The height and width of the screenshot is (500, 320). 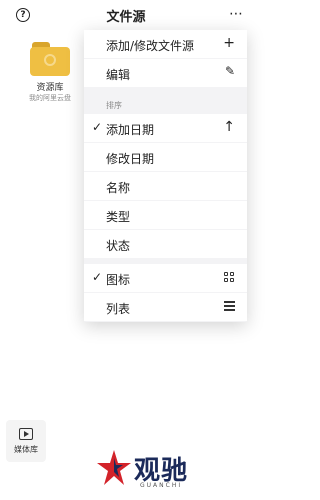 I want to click on menu-item-label: 状态, so click(x=118, y=246).